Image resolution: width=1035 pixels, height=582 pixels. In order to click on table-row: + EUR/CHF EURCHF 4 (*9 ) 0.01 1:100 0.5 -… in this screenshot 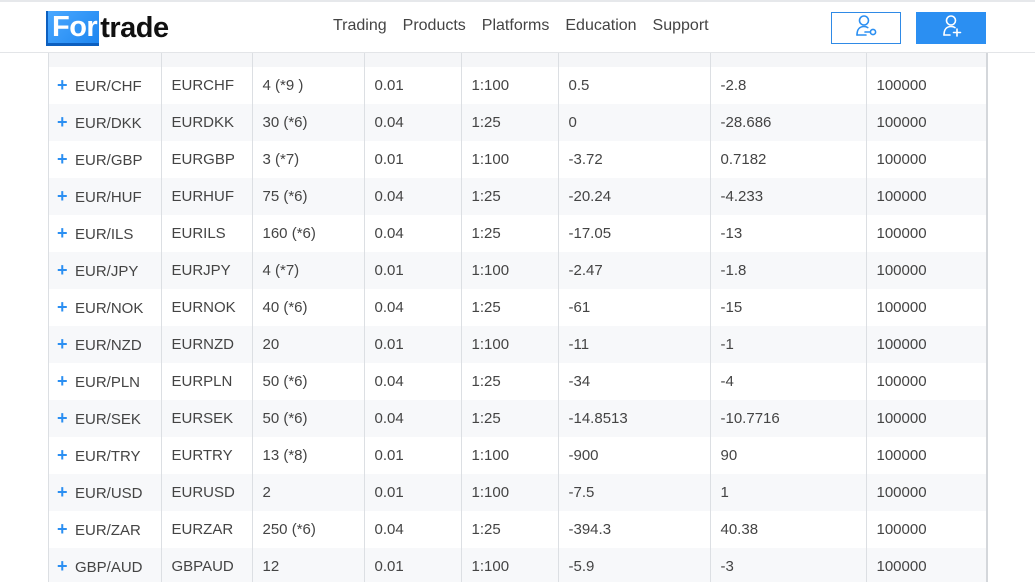, I will do `click(517, 85)`.